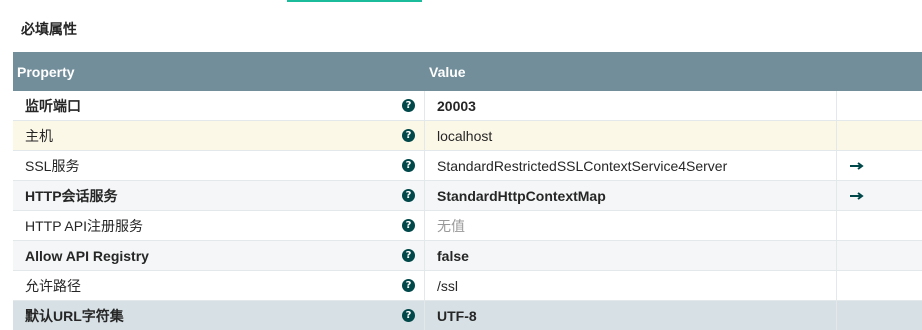 The height and width of the screenshot is (330, 922). I want to click on active-tab-indicator, so click(354, 1).